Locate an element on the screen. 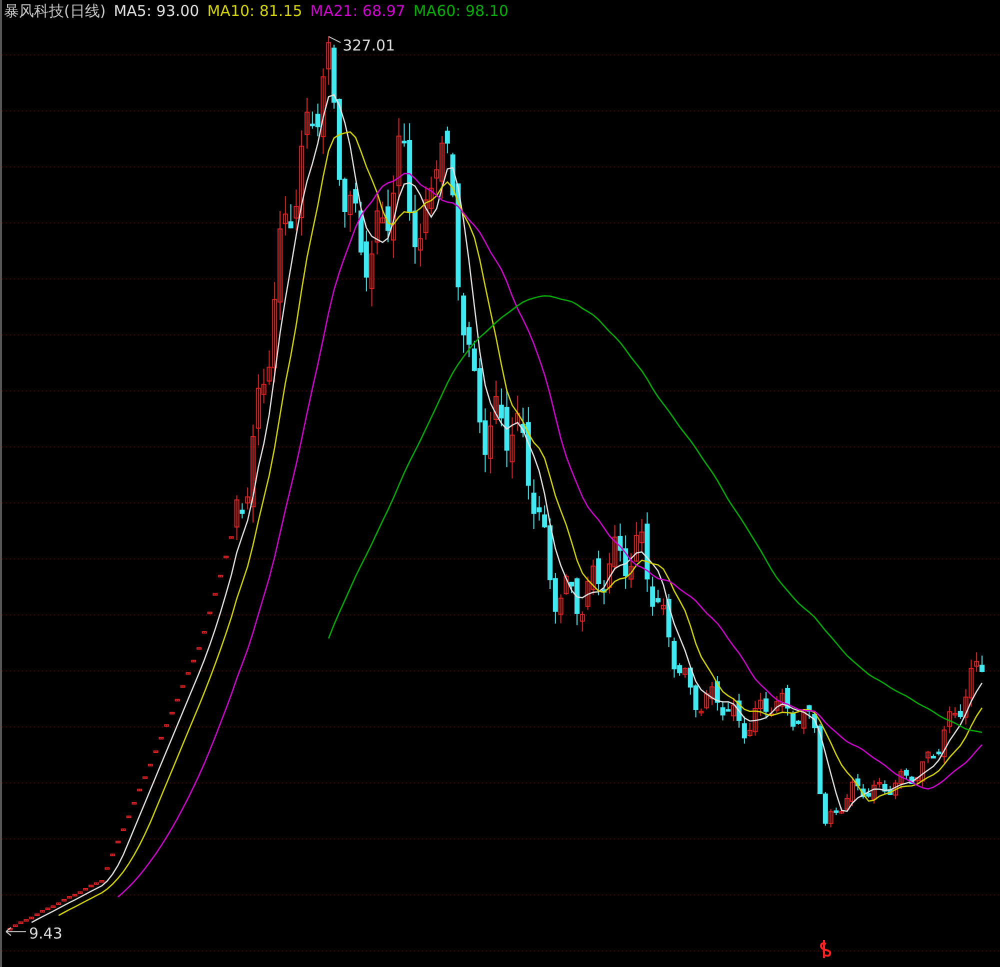 The image size is (1000, 967). low-marker-icon is located at coordinates (16, 931).